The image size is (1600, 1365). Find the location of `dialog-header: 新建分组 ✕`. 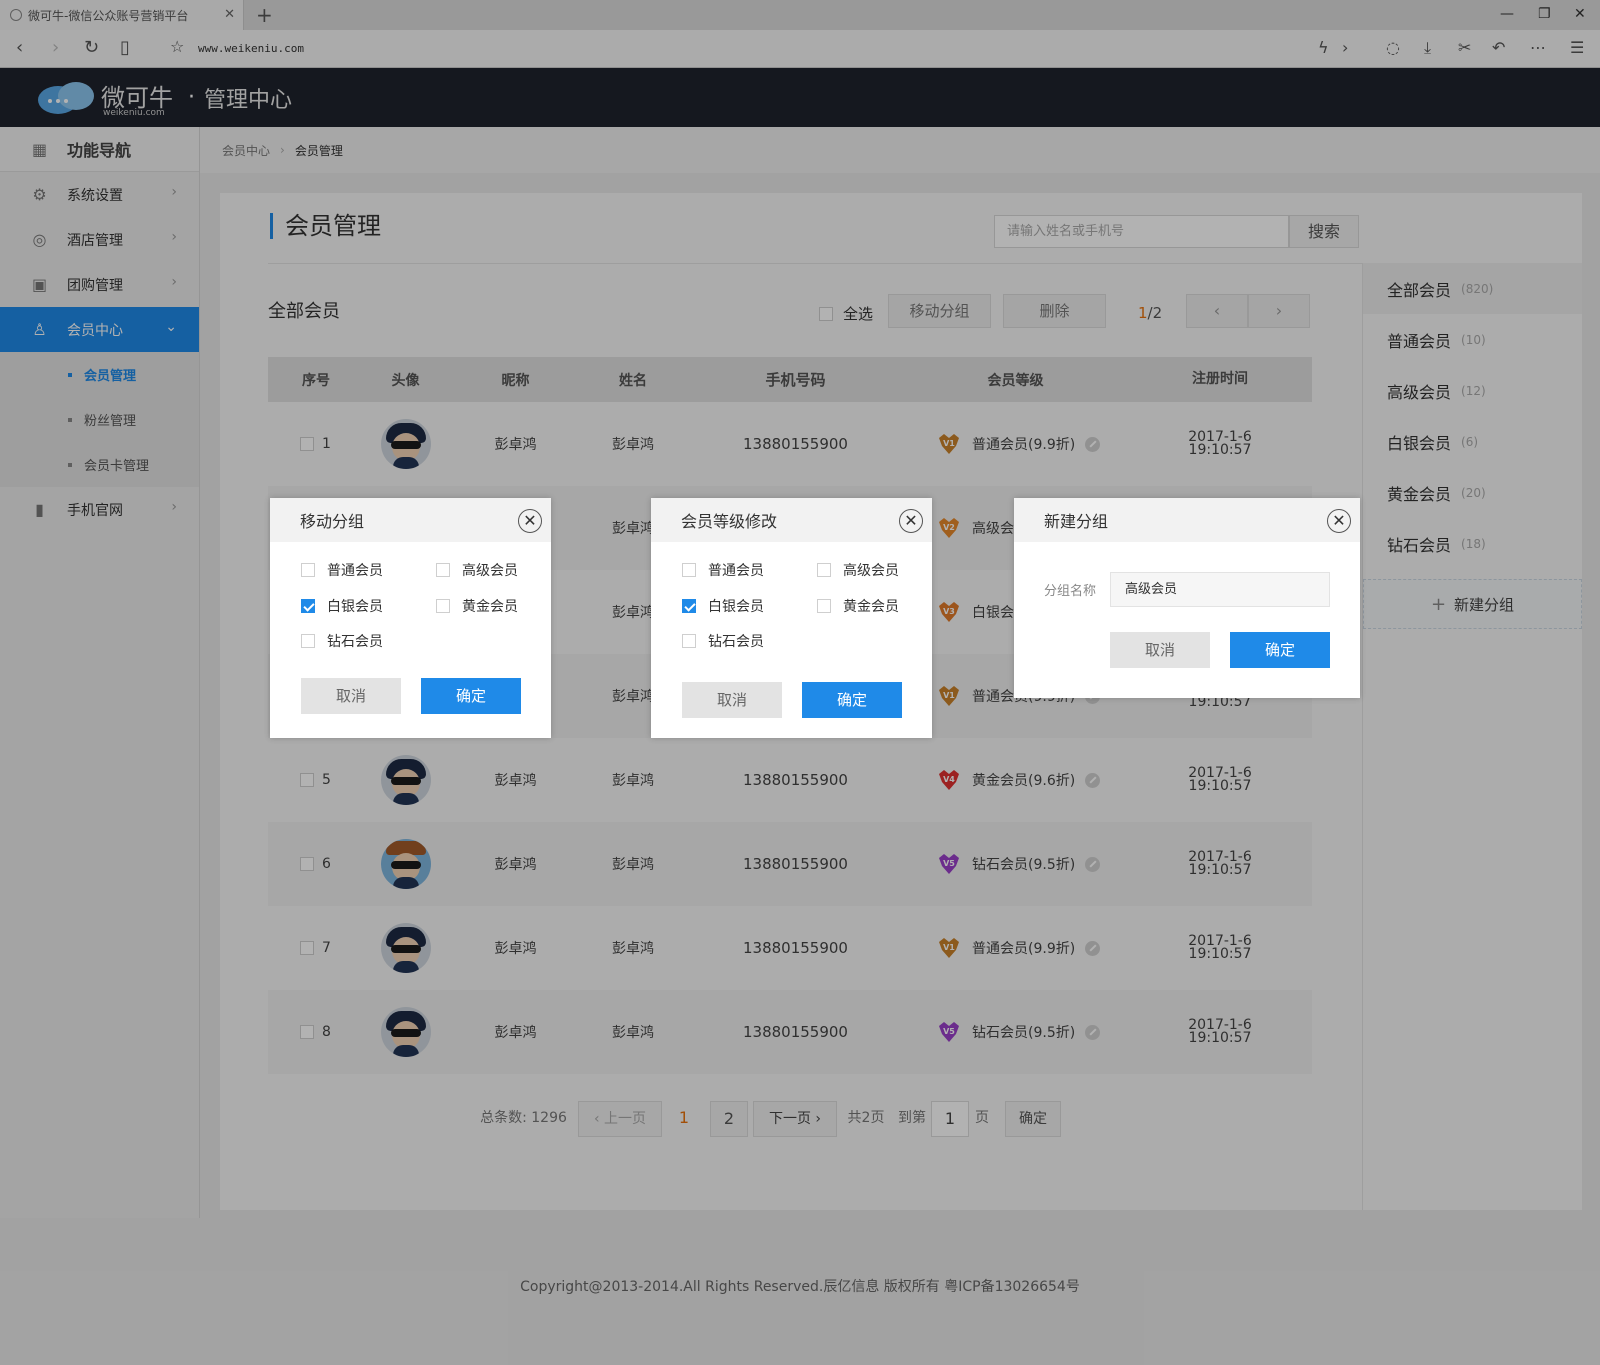

dialog-header: 新建分组 ✕ is located at coordinates (1187, 520).